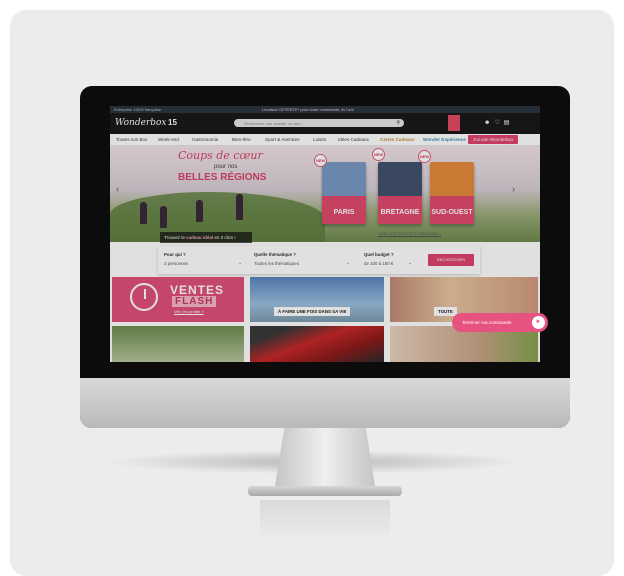 The width and height of the screenshot is (624, 576). Describe the element at coordinates (325, 403) in the screenshot. I see `monitor-chin` at that location.